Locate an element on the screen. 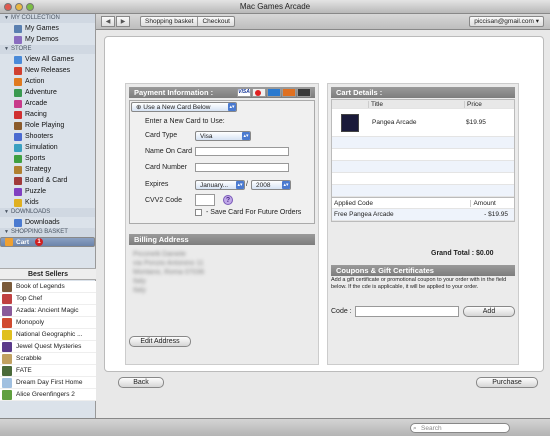  best-seller-item: Alice Greenfingers 2 is located at coordinates (48, 395).